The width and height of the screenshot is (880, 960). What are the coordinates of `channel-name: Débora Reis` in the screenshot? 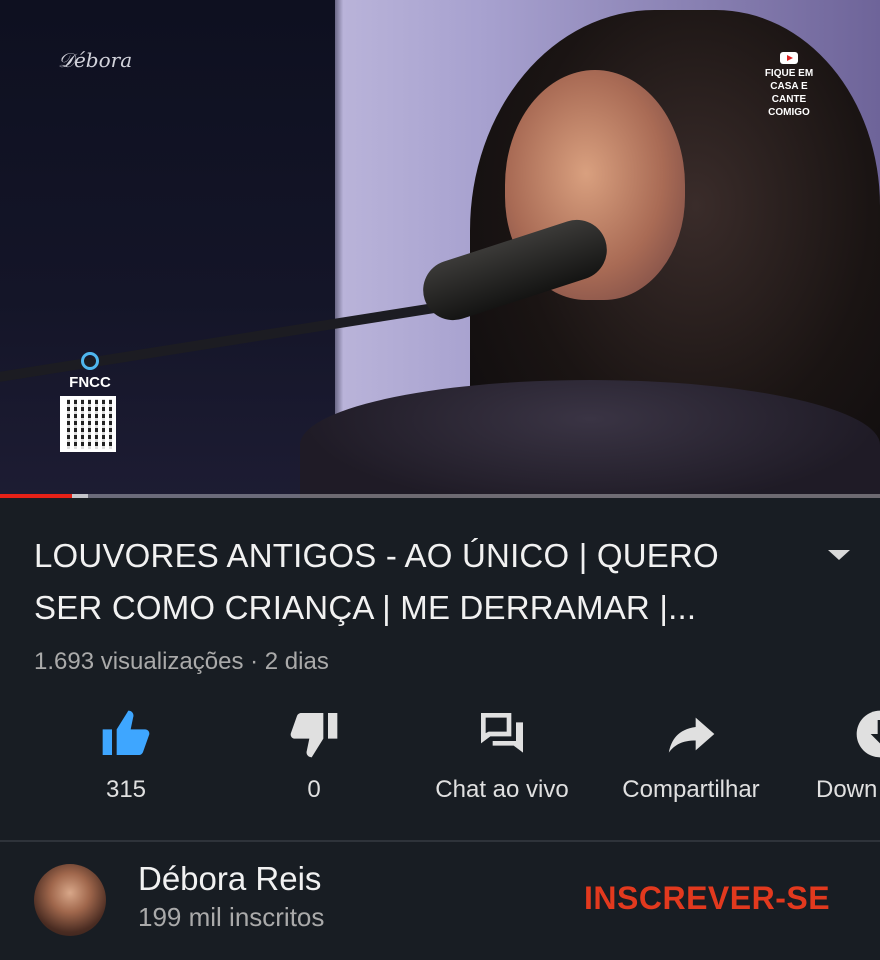 It's located at (229, 879).